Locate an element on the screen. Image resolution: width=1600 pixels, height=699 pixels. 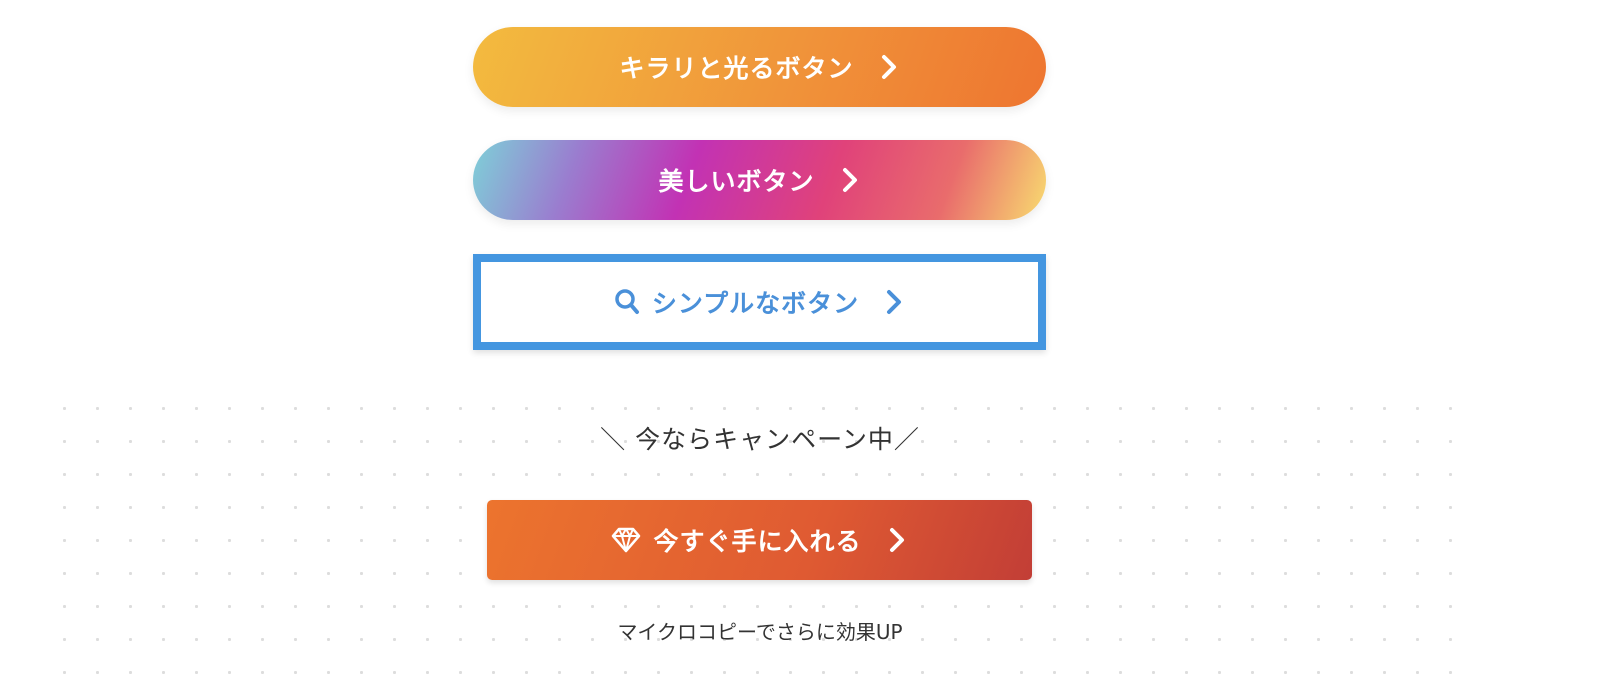
get-now-button: 今すぐ手に入れる is located at coordinates (759, 540).